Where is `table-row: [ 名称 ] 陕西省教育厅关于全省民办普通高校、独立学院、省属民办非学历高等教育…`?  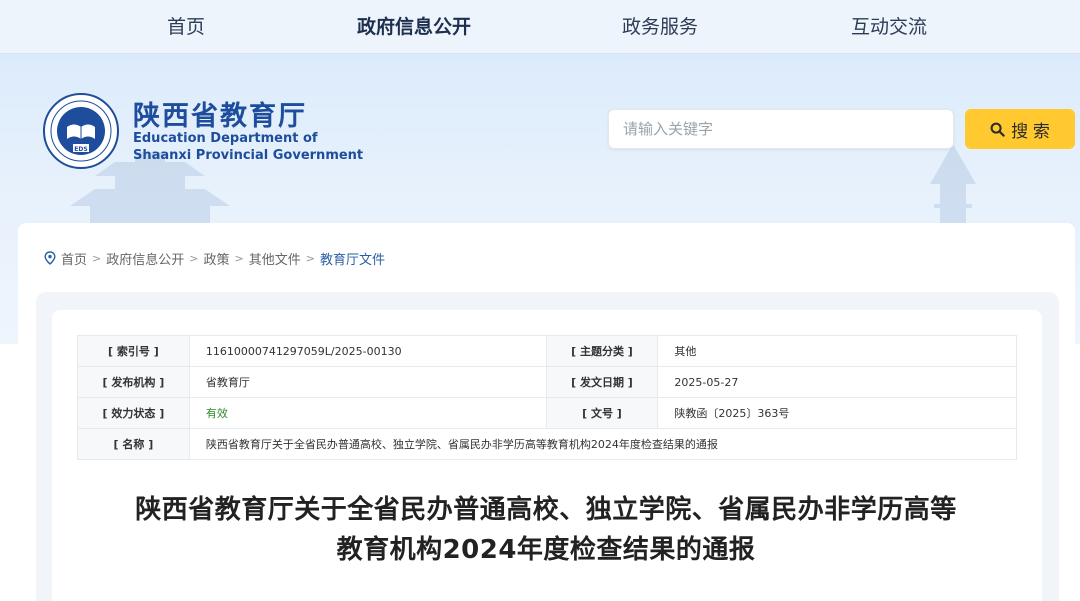 table-row: [ 名称 ] 陕西省教育厅关于全省民办普通高校、独立学院、省属民办非学历高等教育… is located at coordinates (547, 444).